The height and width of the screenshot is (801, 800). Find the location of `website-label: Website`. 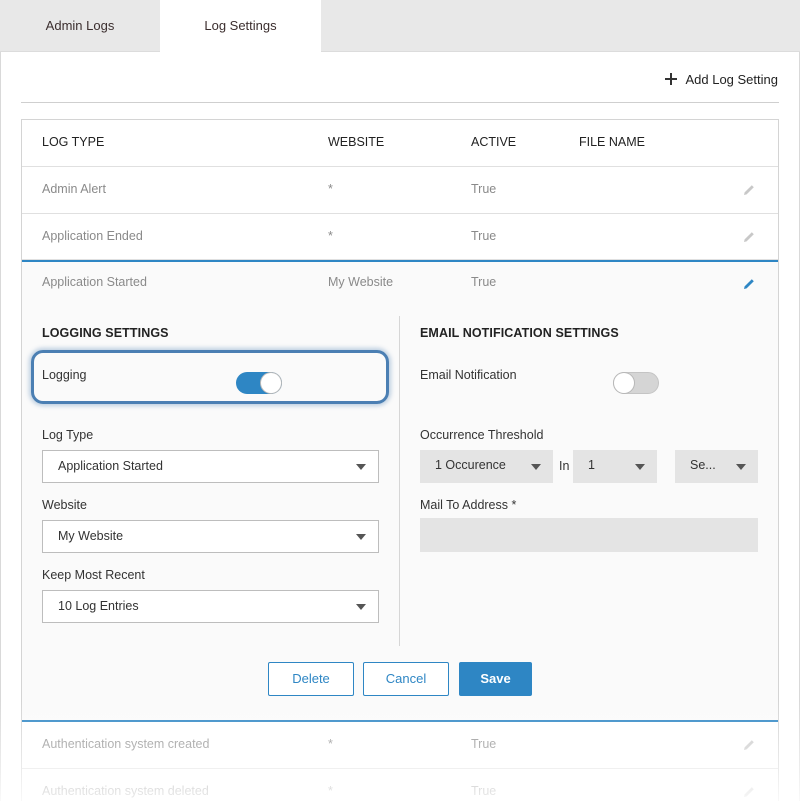

website-label: Website is located at coordinates (64, 505).